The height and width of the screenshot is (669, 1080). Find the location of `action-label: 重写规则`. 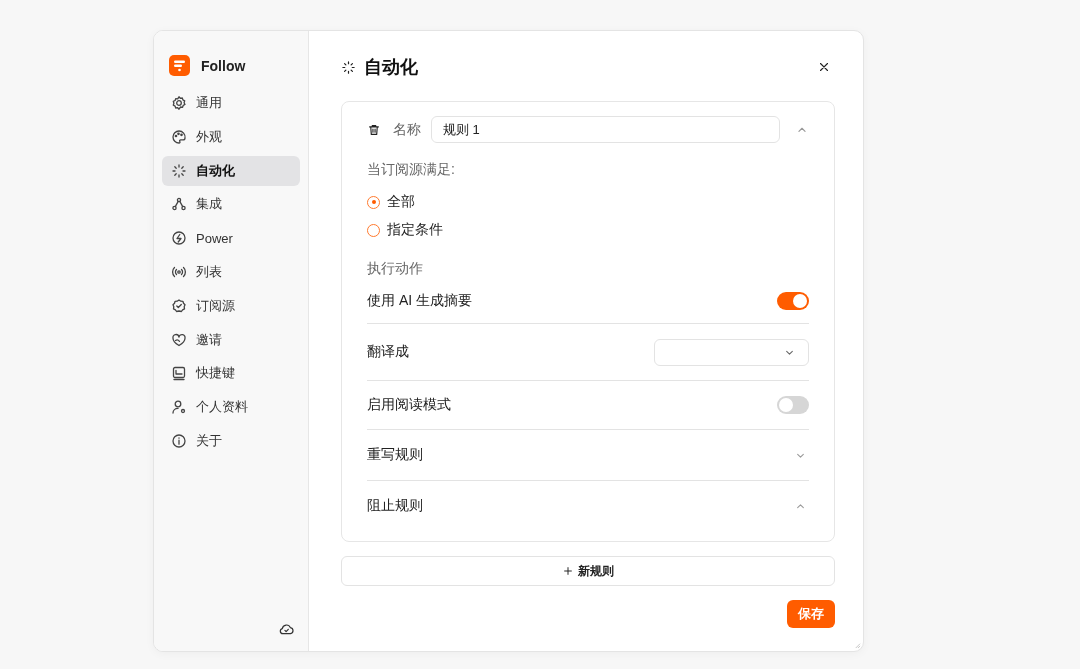

action-label: 重写规则 is located at coordinates (395, 455).